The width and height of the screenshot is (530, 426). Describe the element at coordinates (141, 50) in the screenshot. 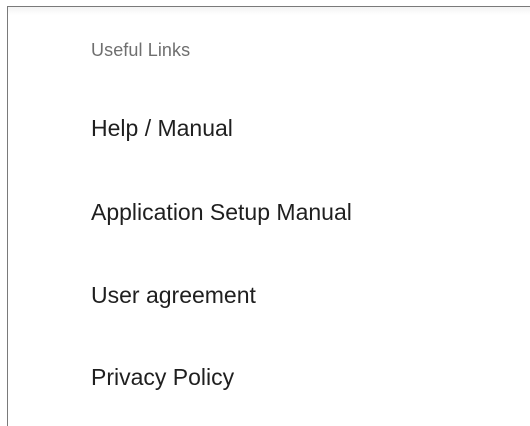

I see `section-header: Useful Links` at that location.